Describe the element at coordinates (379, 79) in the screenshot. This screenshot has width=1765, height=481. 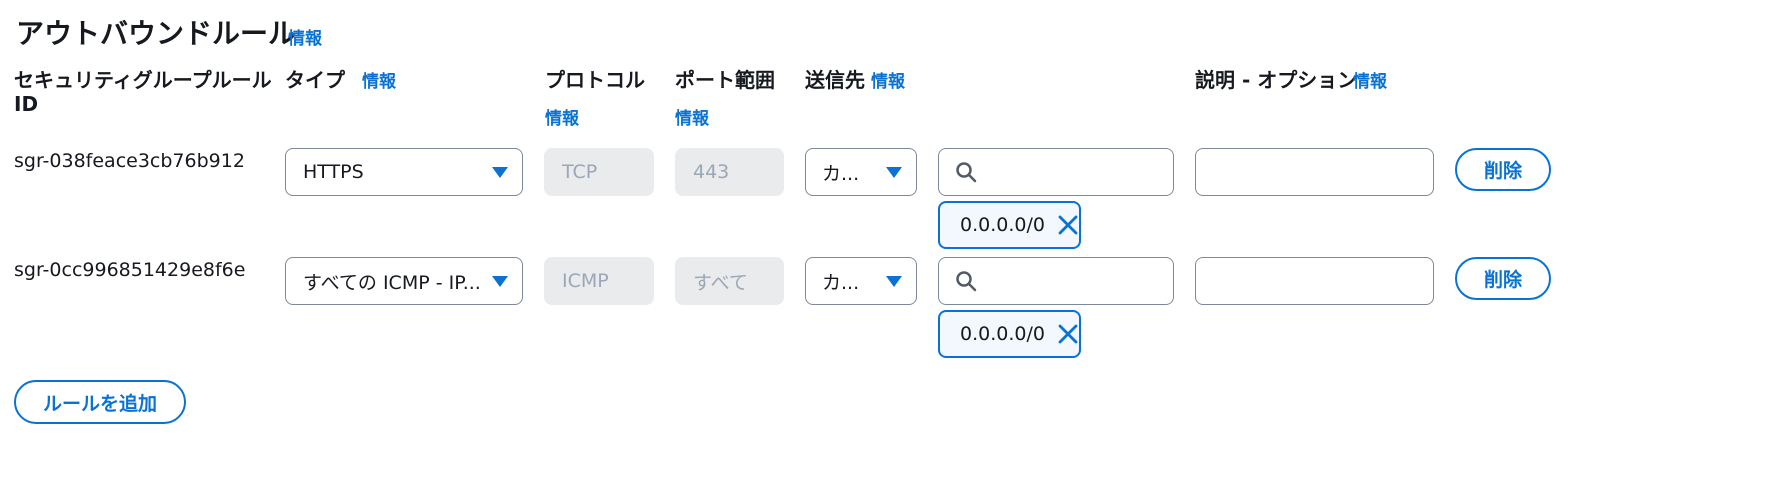
I see `header-type-info-link: 情報` at that location.